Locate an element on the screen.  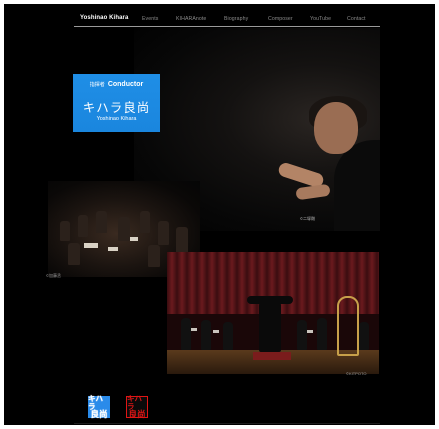
nav-home: Yoshinao Kihara is located at coordinates (104, 18).